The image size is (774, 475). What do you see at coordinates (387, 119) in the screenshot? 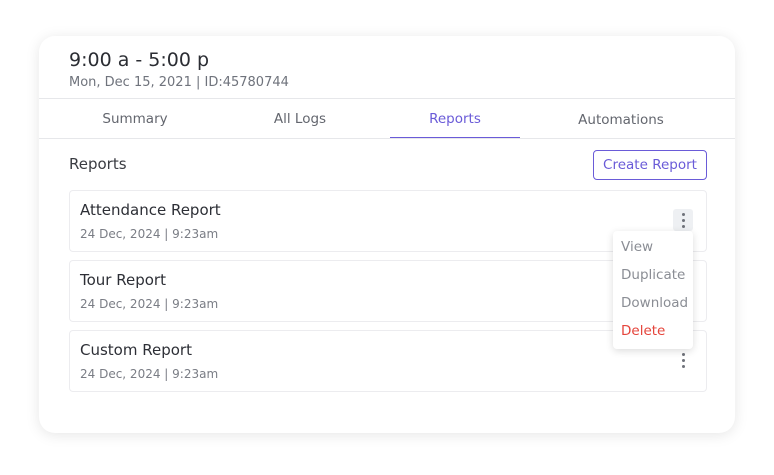
I see `tab-bar: Summary All Logs Reports Automations` at bounding box center [387, 119].